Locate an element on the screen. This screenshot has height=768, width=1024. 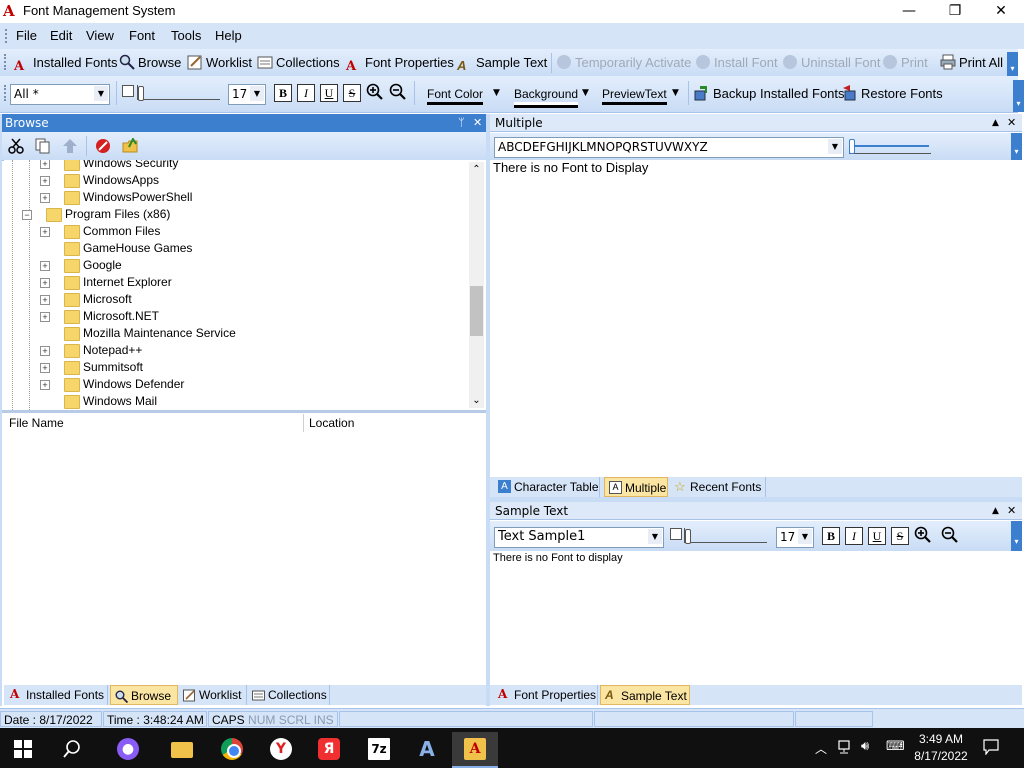
uninstall-font-button: Uninstall Font is located at coordinates (831, 63).